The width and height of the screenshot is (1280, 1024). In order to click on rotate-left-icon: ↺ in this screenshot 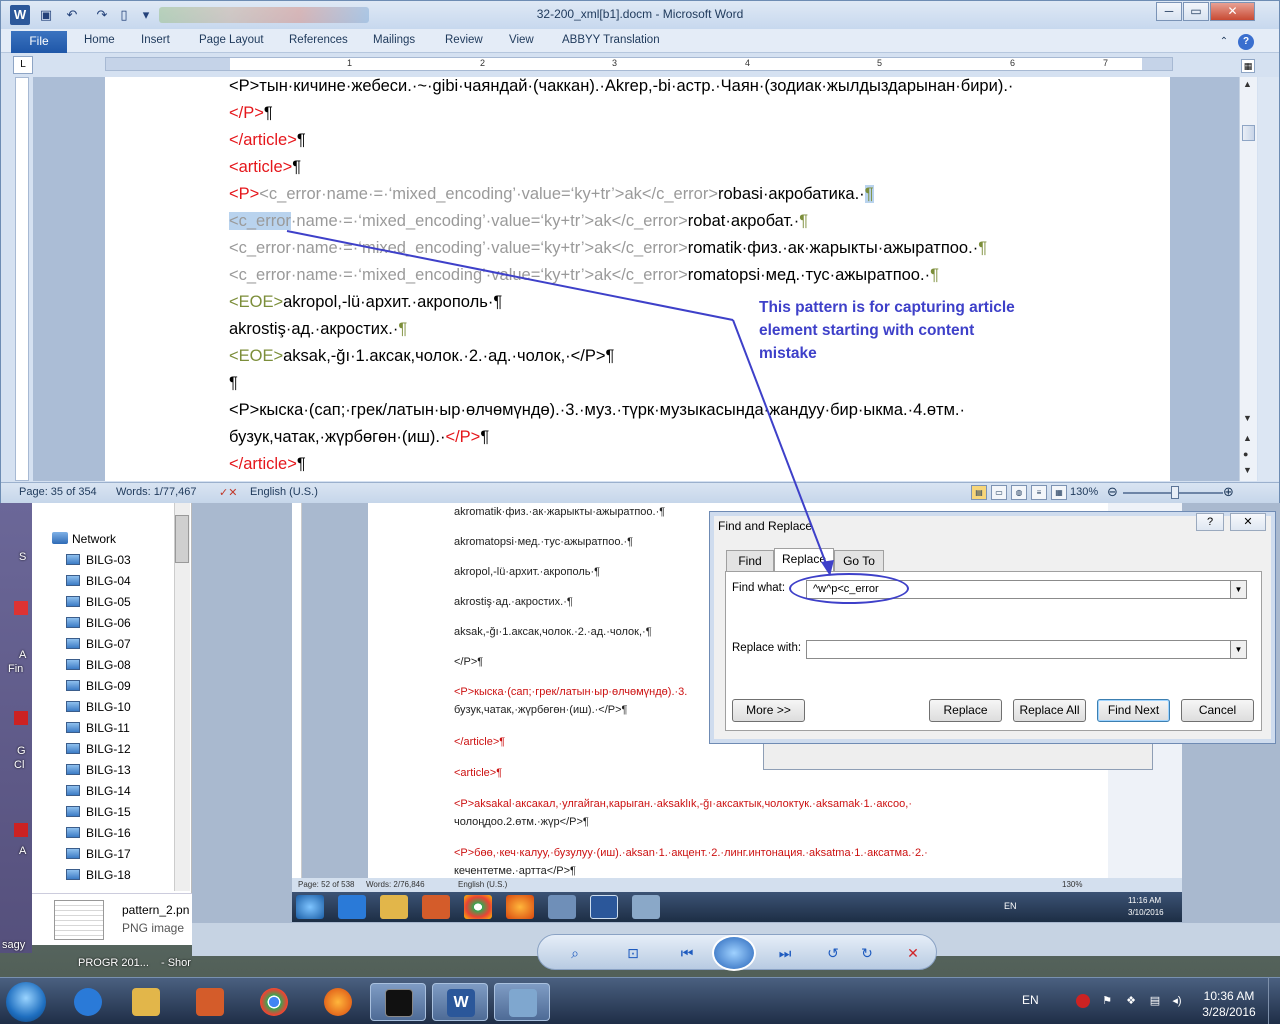, I will do `click(833, 953)`.